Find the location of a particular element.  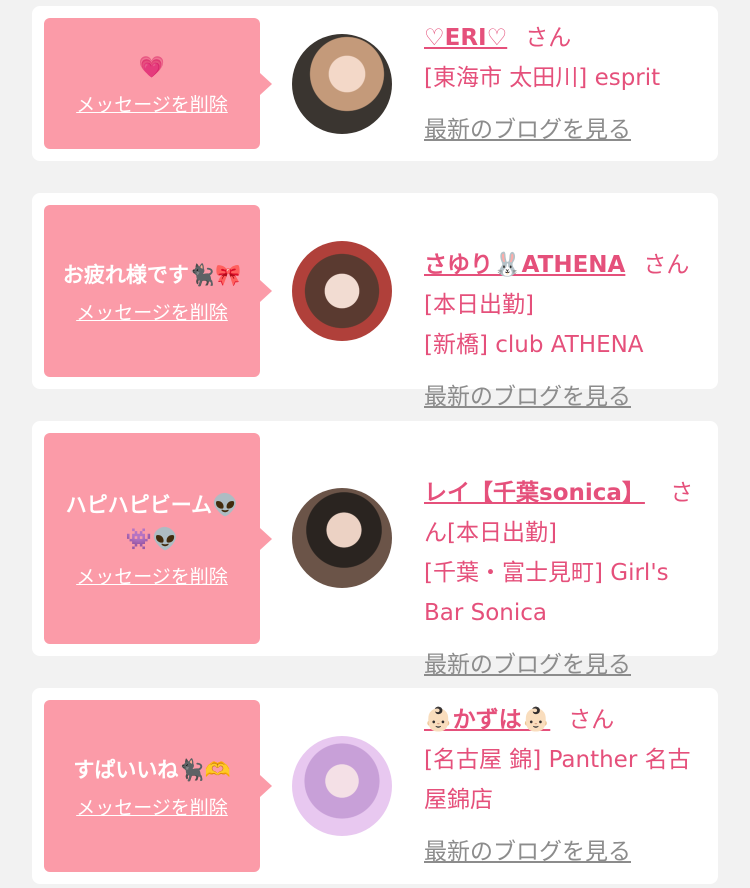

profile-info: ♡ERI♡ さん [東海市 太田川] esprit 最新のブログを見る is located at coordinates (564, 84).